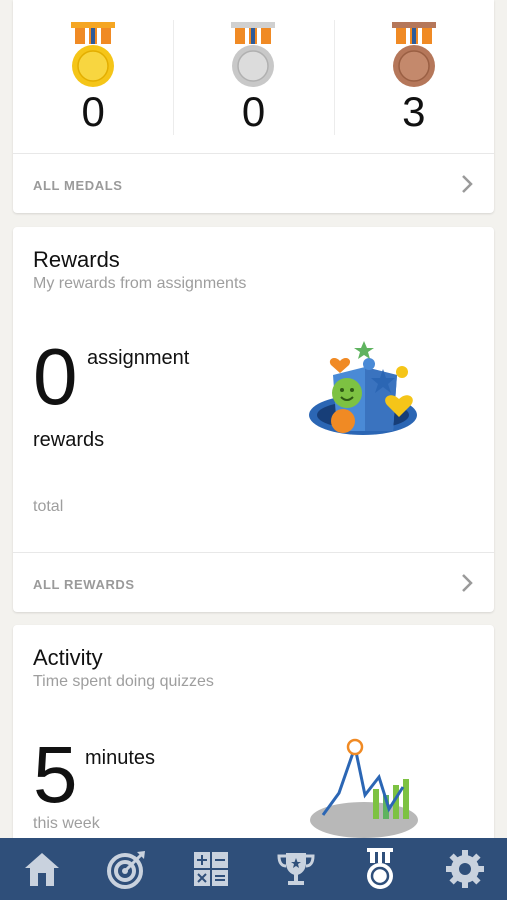  What do you see at coordinates (253, 183) in the screenshot?
I see `all-medals-link: ALL MEDALS` at bounding box center [253, 183].